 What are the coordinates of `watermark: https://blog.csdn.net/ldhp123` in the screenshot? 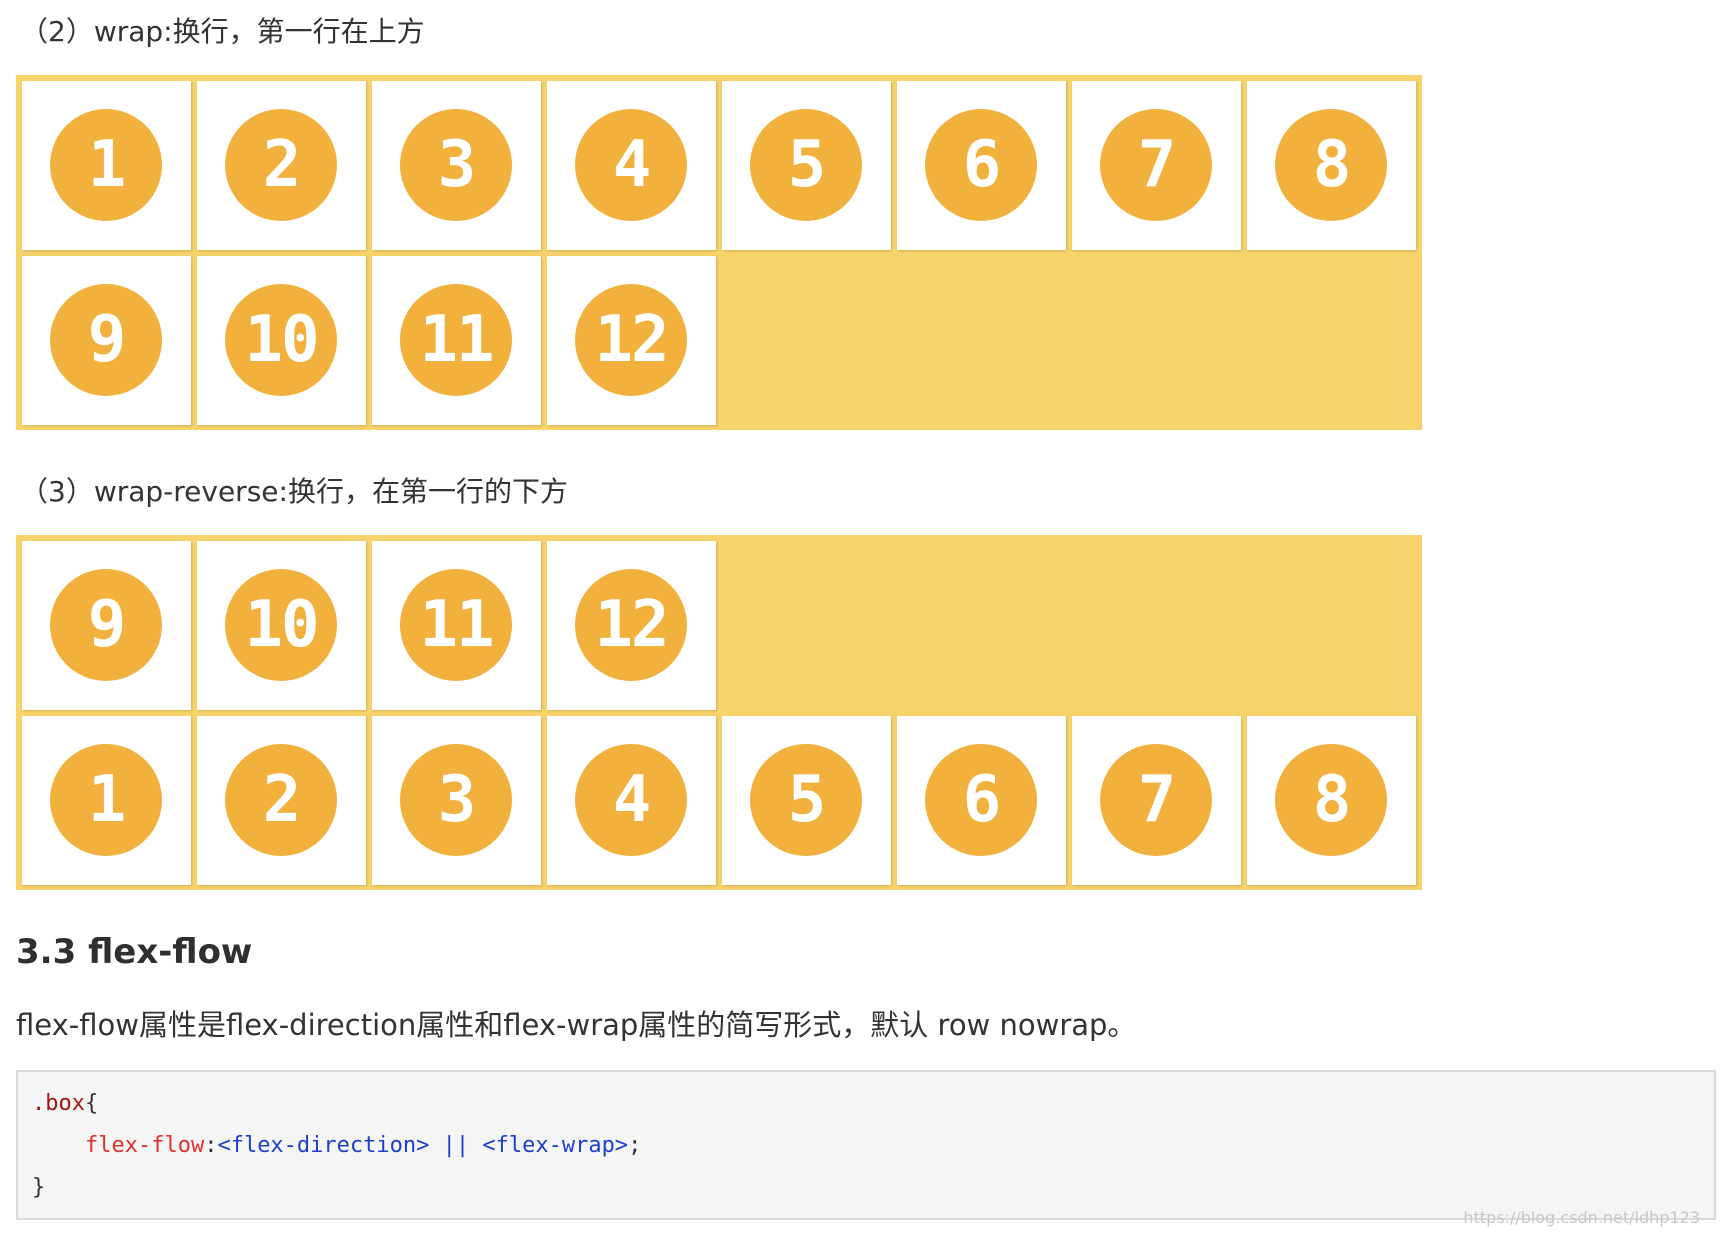 It's located at (1581, 1217).